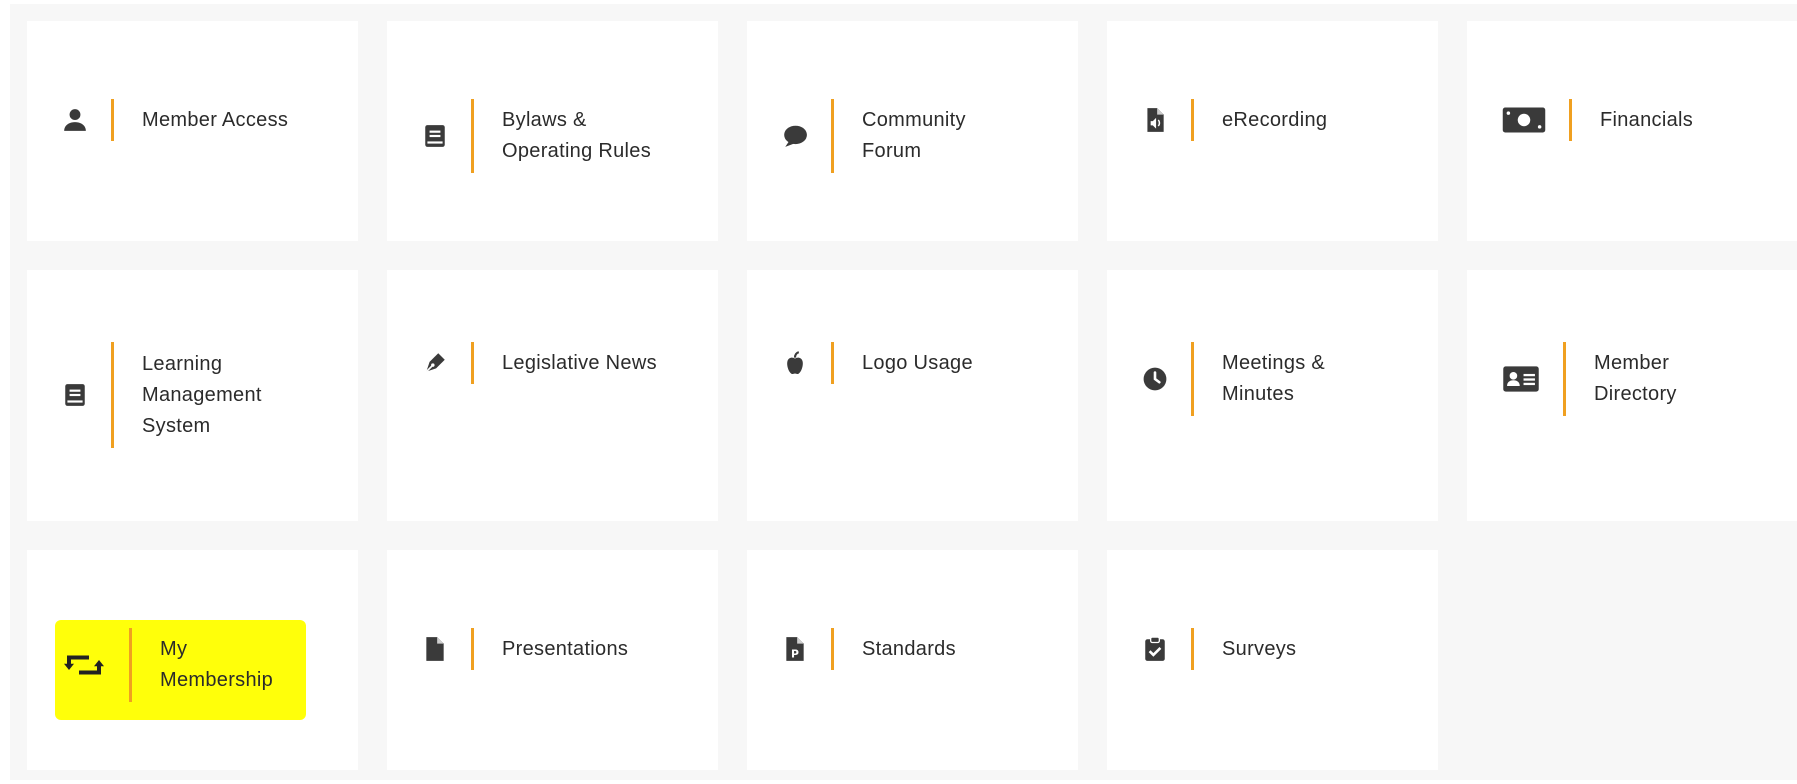 The width and height of the screenshot is (1797, 784). What do you see at coordinates (1274, 378) in the screenshot?
I see `tile-label: Meetings & Minutes` at bounding box center [1274, 378].